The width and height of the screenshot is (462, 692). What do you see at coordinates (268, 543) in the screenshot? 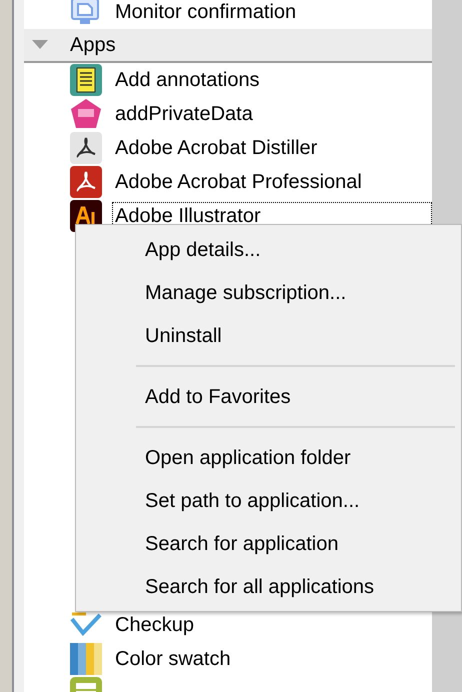
I see `menu-item: Search for application` at bounding box center [268, 543].